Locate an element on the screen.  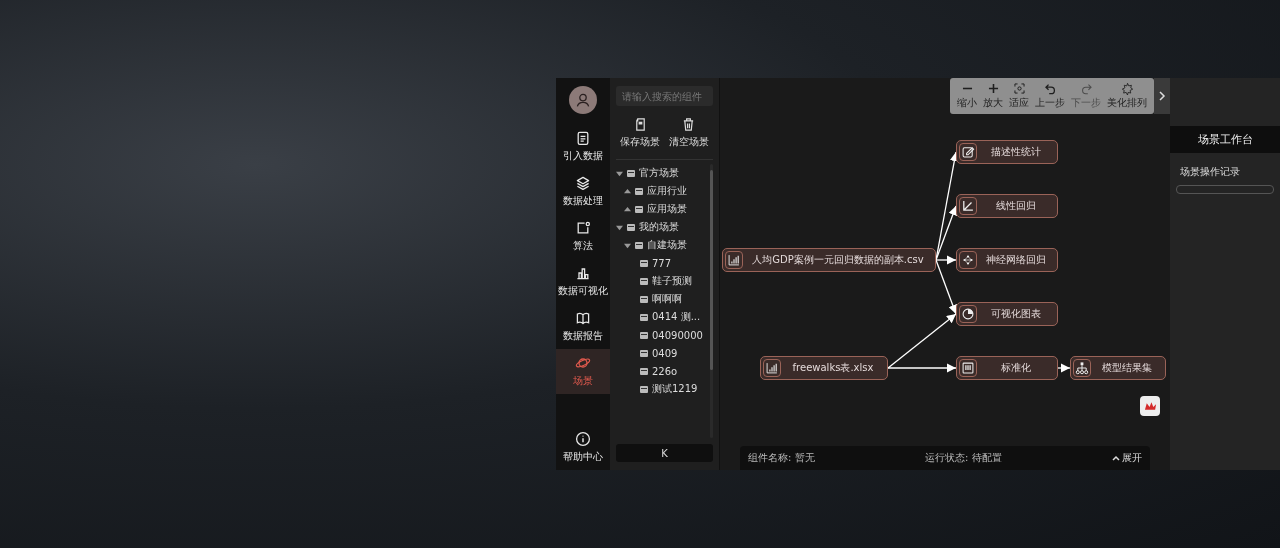
book-icon is located at coordinates (583, 318).